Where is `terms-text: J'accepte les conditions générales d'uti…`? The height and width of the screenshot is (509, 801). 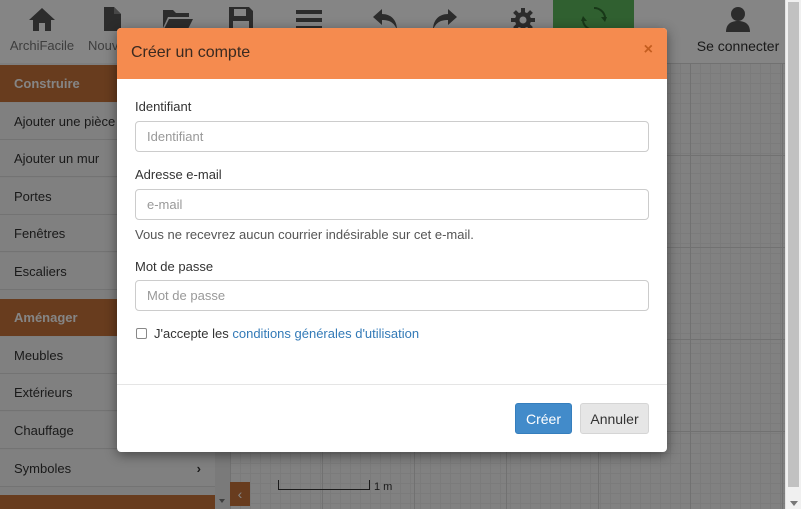
terms-text: J'accepte les conditions générales d'uti… is located at coordinates (286, 333).